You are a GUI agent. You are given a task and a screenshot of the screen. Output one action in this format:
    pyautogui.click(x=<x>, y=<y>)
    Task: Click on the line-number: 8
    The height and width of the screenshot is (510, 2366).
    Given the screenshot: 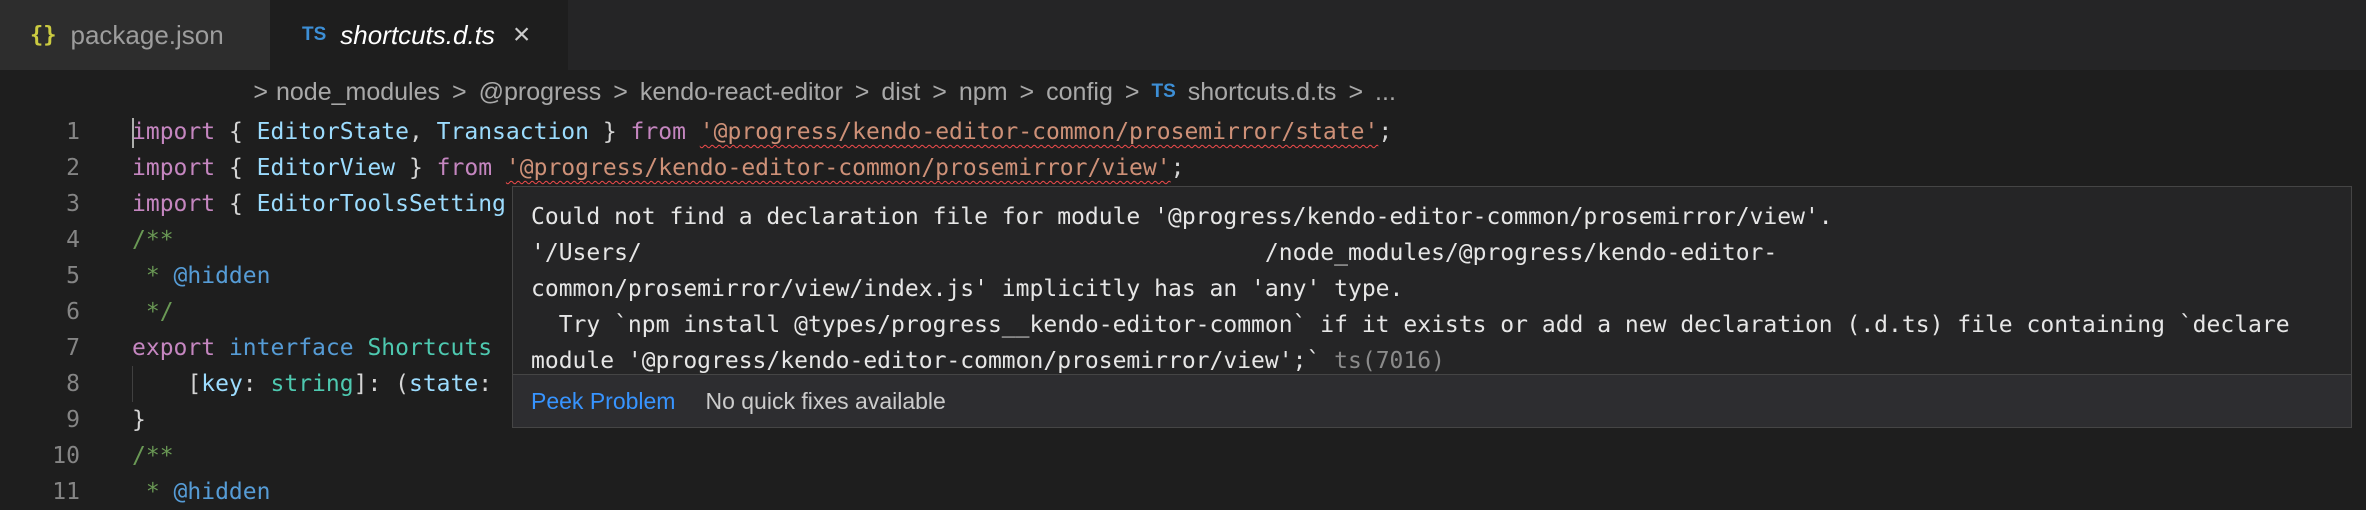 What is the action you would take?
    pyautogui.click(x=73, y=384)
    